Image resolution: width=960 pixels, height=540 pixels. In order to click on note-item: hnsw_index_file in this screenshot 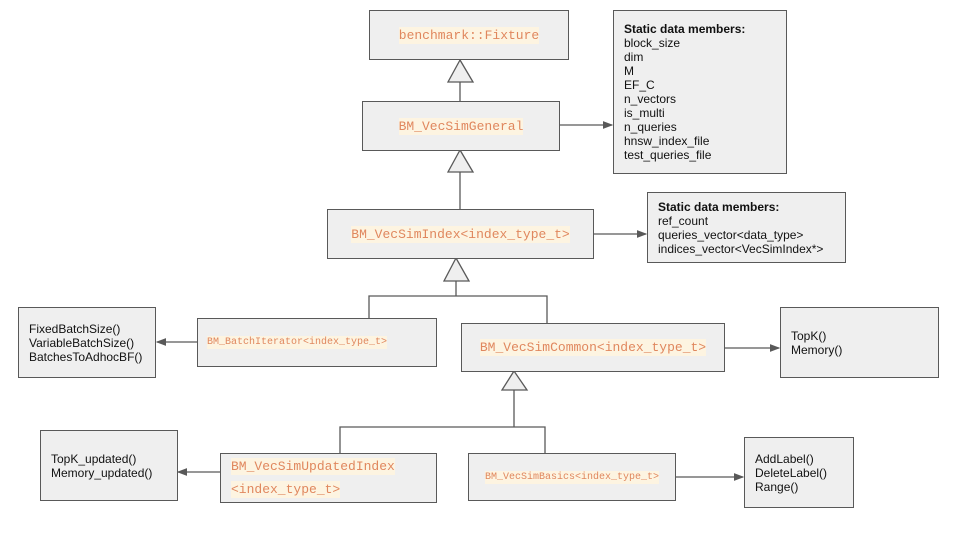, I will do `click(667, 141)`.